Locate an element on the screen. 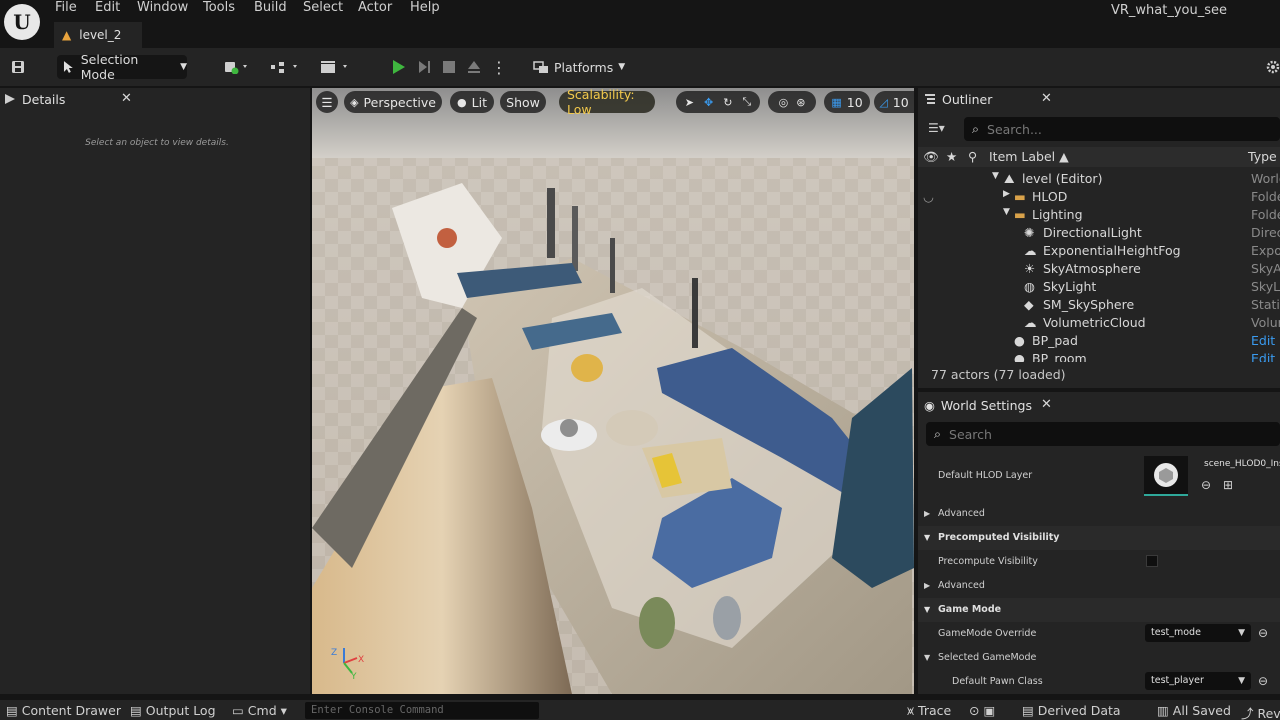 This screenshot has height=720, width=1280. menu-tools: Tools is located at coordinates (219, 9).